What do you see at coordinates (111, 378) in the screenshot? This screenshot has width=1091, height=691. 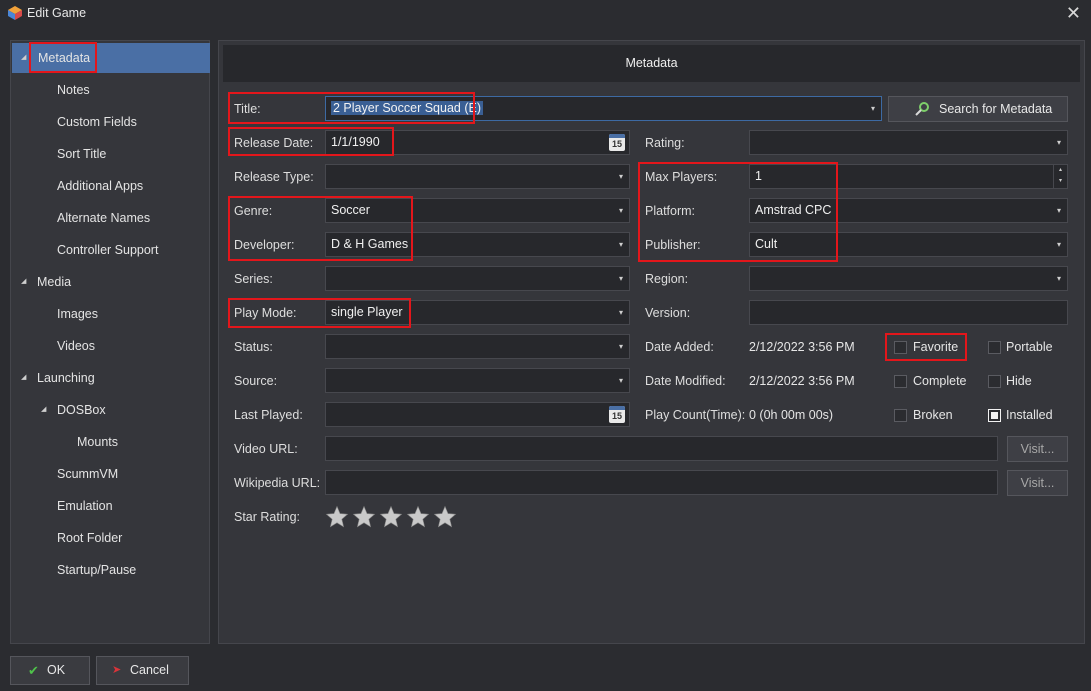 I see `sidebar-item-launching: ◢ Launching` at bounding box center [111, 378].